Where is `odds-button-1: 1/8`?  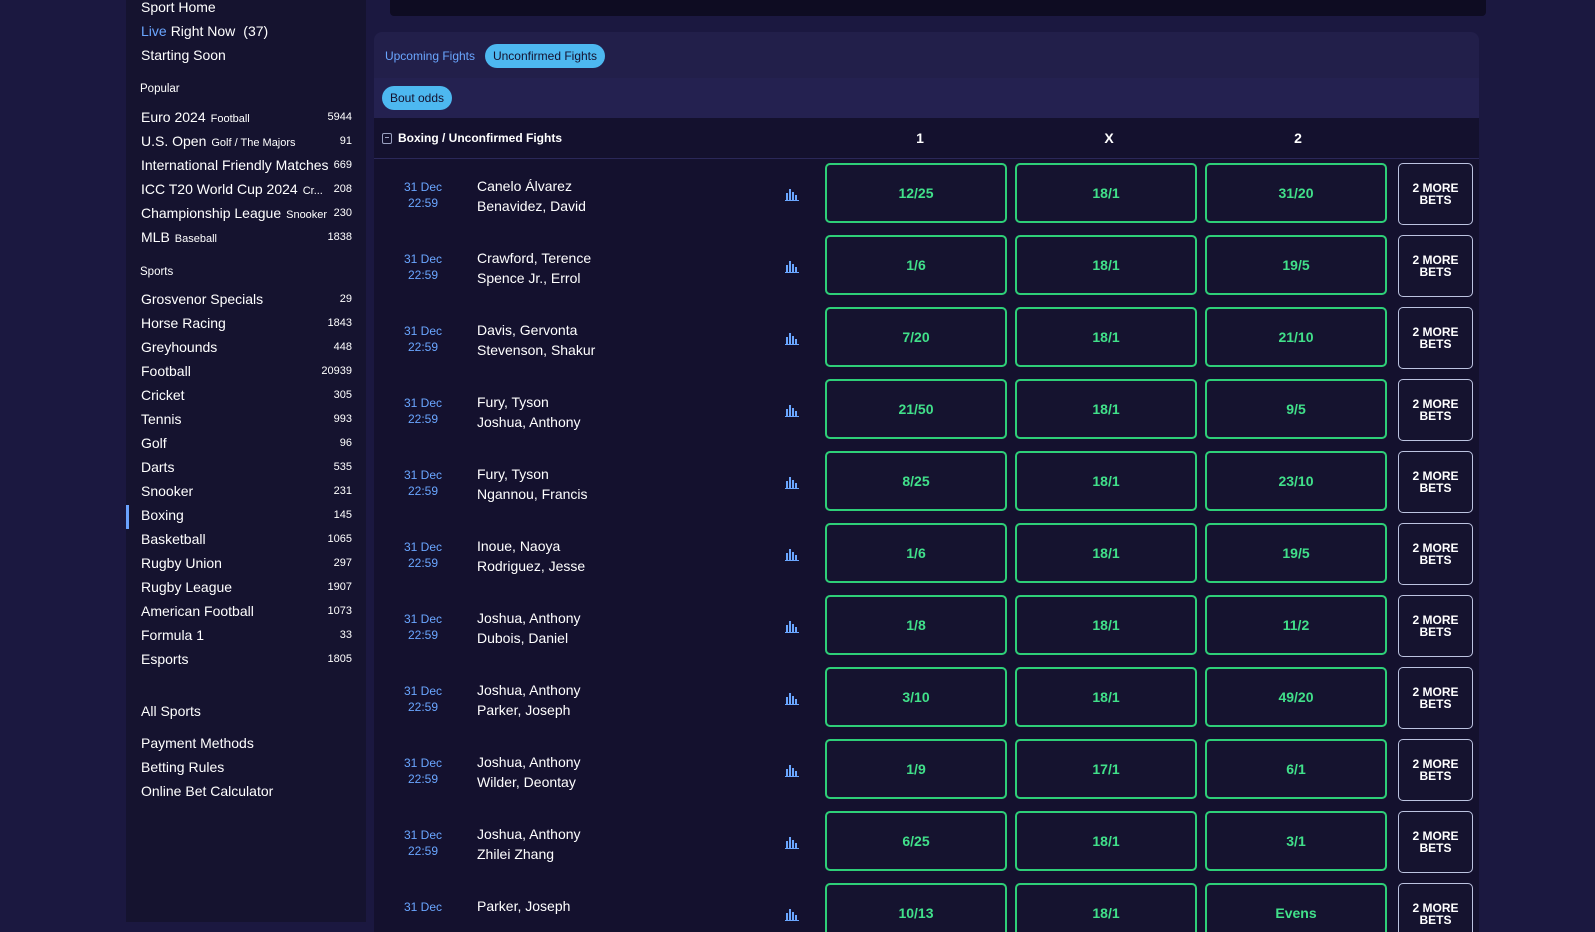
odds-button-1: 1/8 is located at coordinates (916, 625).